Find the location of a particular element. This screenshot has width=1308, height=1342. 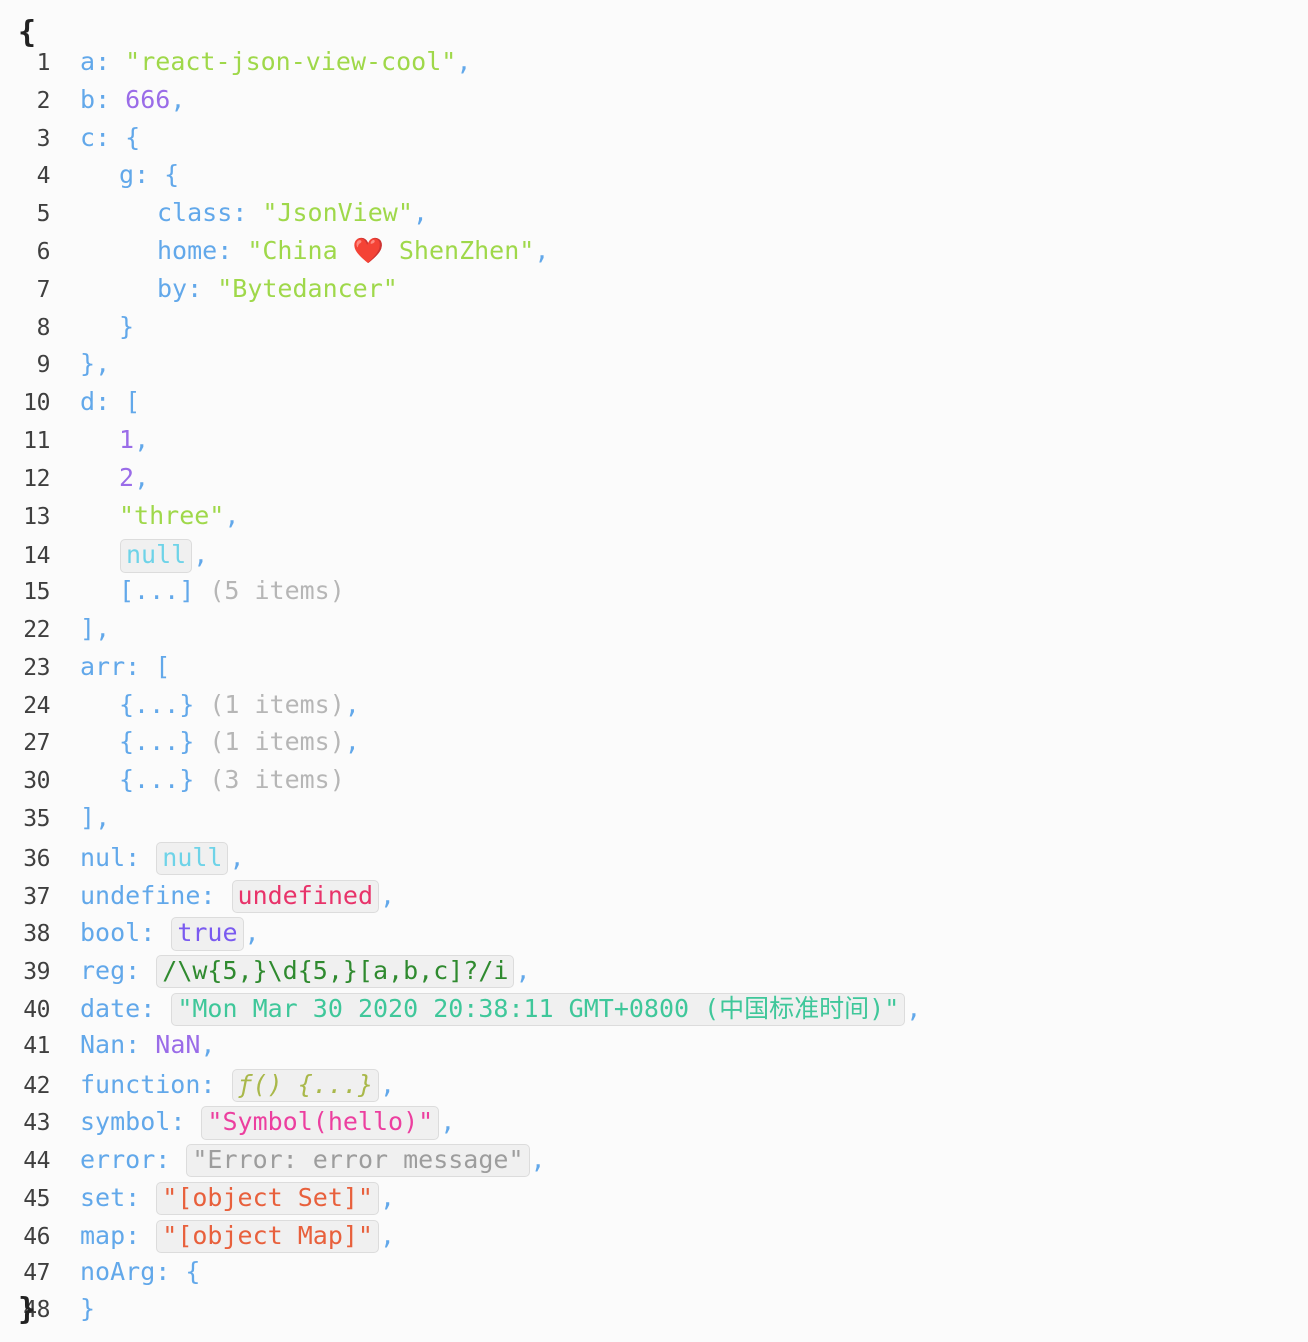

json-line: 22], is located at coordinates (654, 634).